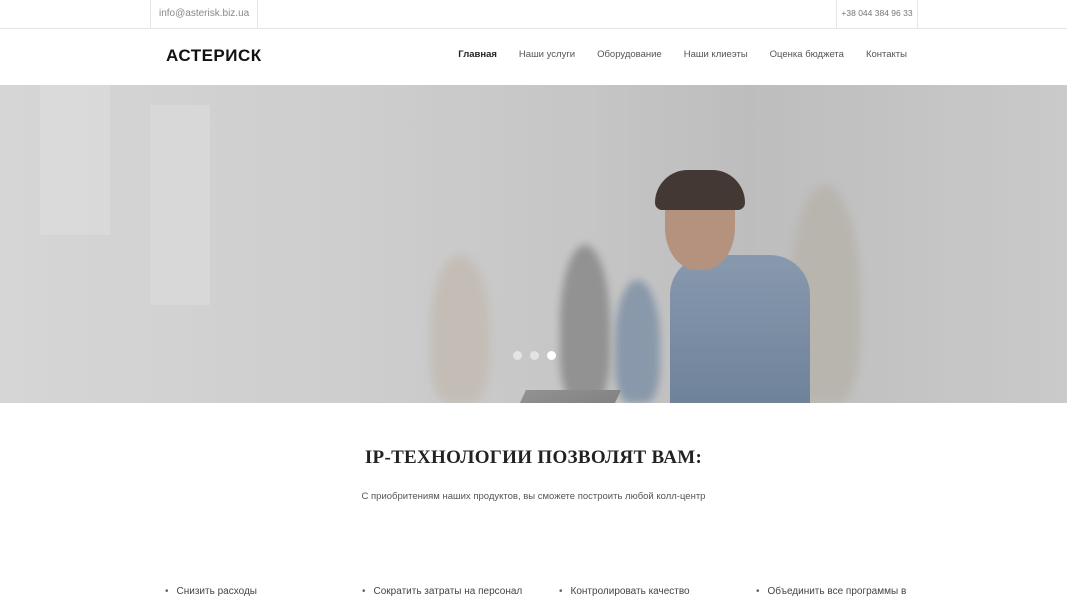 The image size is (1067, 600). I want to click on feature-item: Объединить все программы в, so click(831, 591).